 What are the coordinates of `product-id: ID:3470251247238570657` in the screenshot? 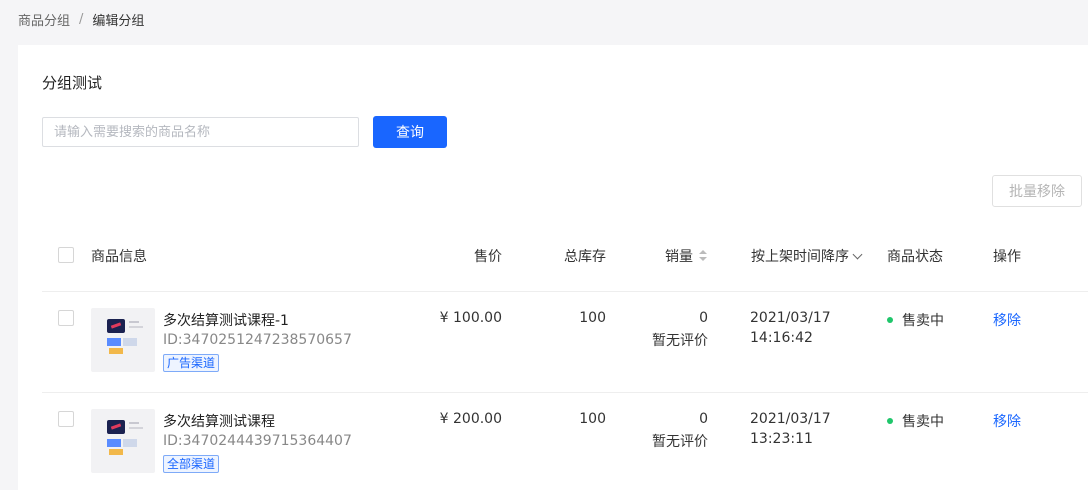 It's located at (257, 340).